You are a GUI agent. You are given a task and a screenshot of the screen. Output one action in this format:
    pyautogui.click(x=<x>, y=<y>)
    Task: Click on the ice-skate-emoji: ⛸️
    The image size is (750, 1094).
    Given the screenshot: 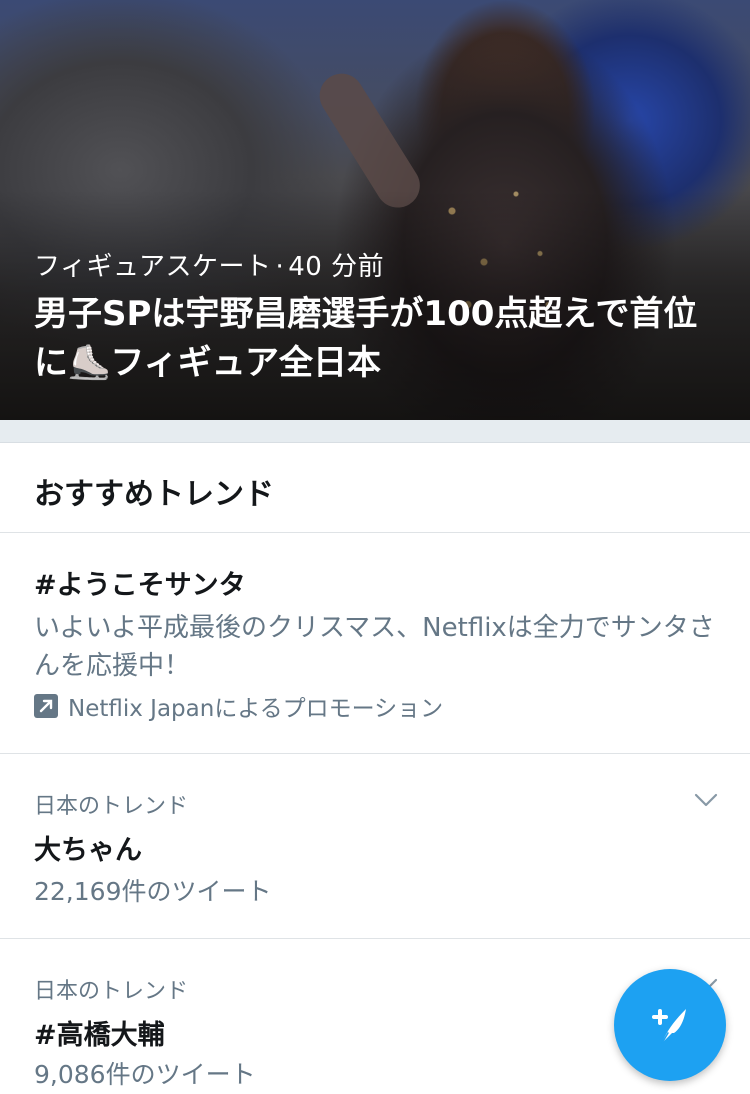 What is the action you would take?
    pyautogui.click(x=89, y=363)
    